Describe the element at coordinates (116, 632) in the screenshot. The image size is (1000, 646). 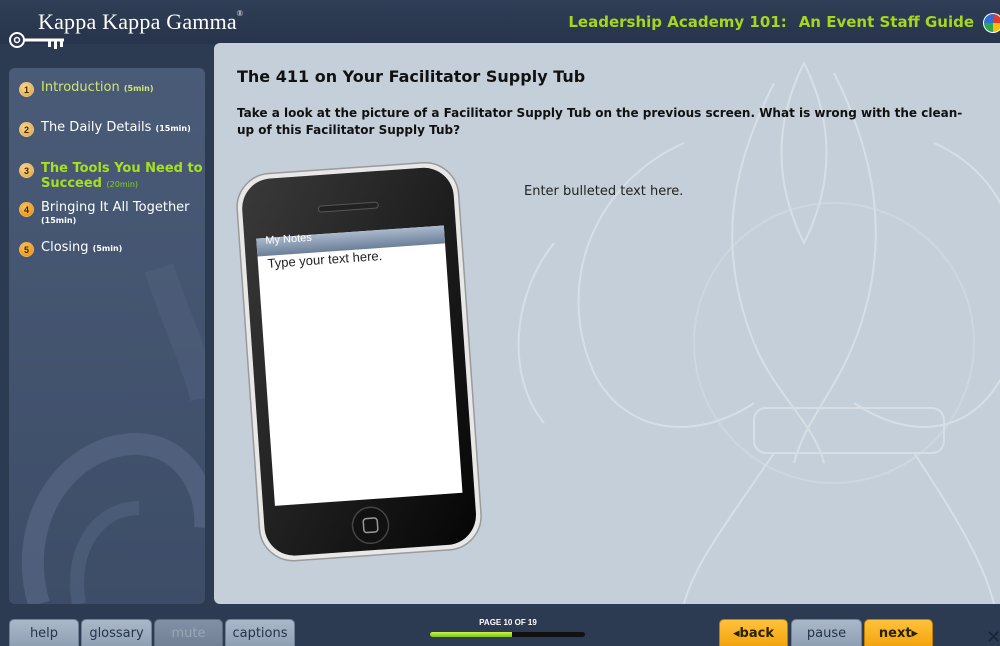
I see `glossary-button: glossary` at that location.